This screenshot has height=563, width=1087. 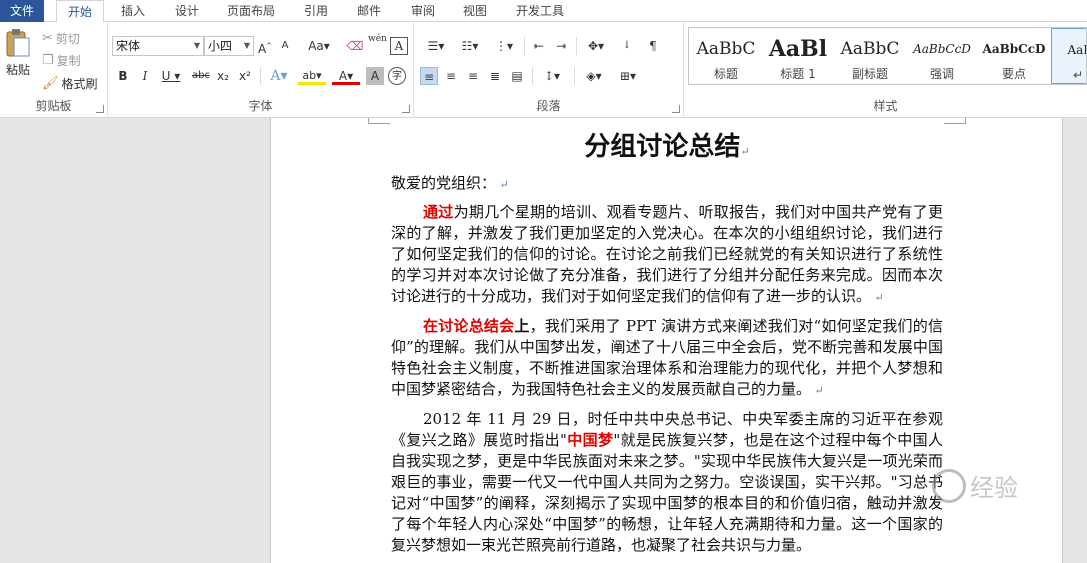 I want to click on copy-label: 复制, so click(x=68, y=61).